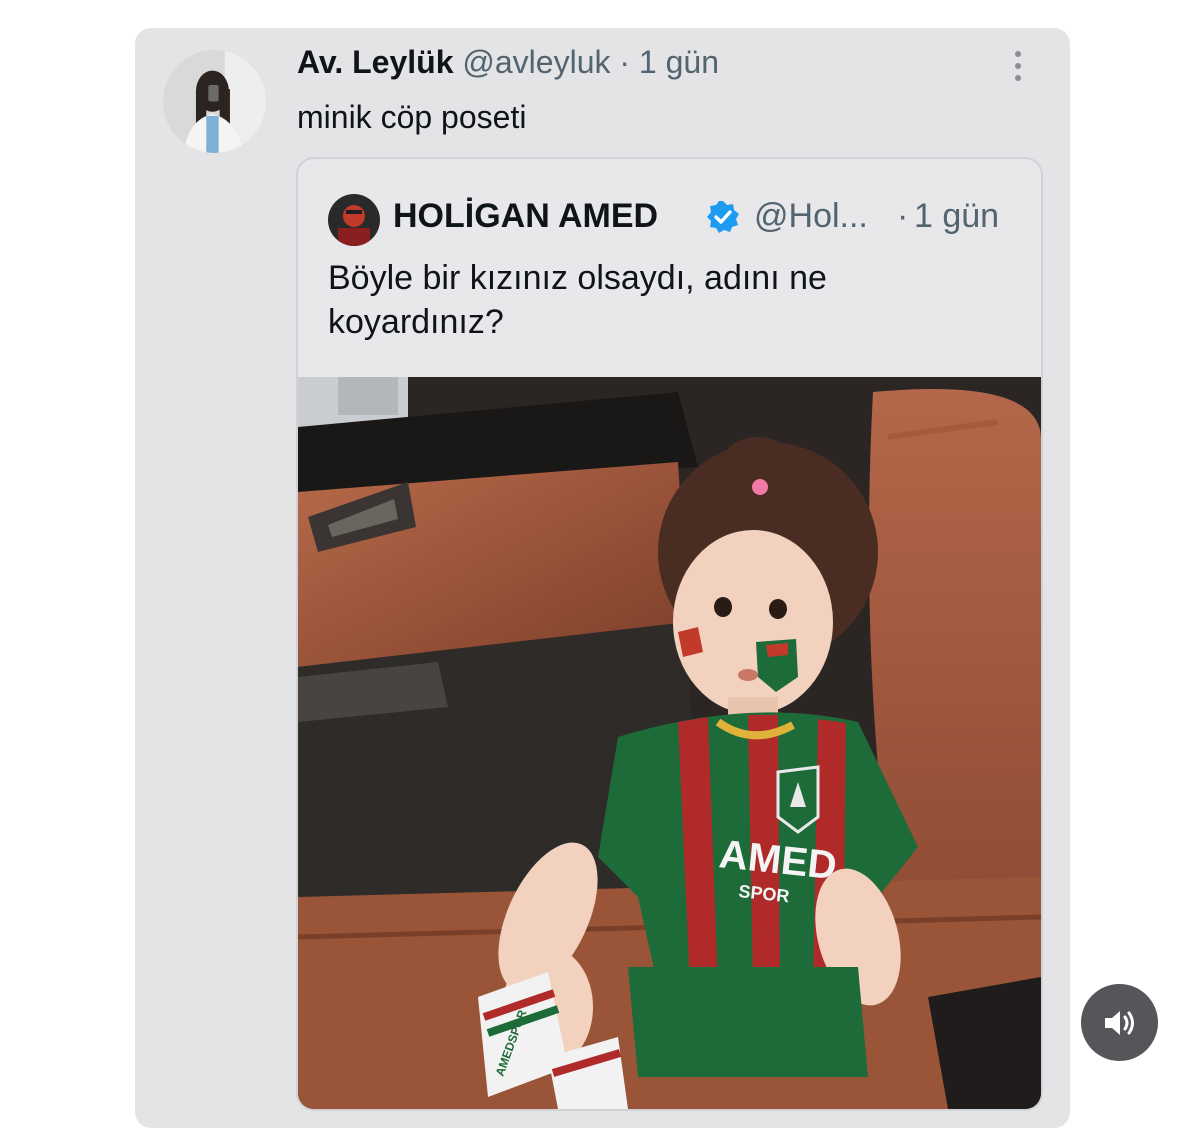  What do you see at coordinates (1018, 66) in the screenshot?
I see `more-vertical-icon` at bounding box center [1018, 66].